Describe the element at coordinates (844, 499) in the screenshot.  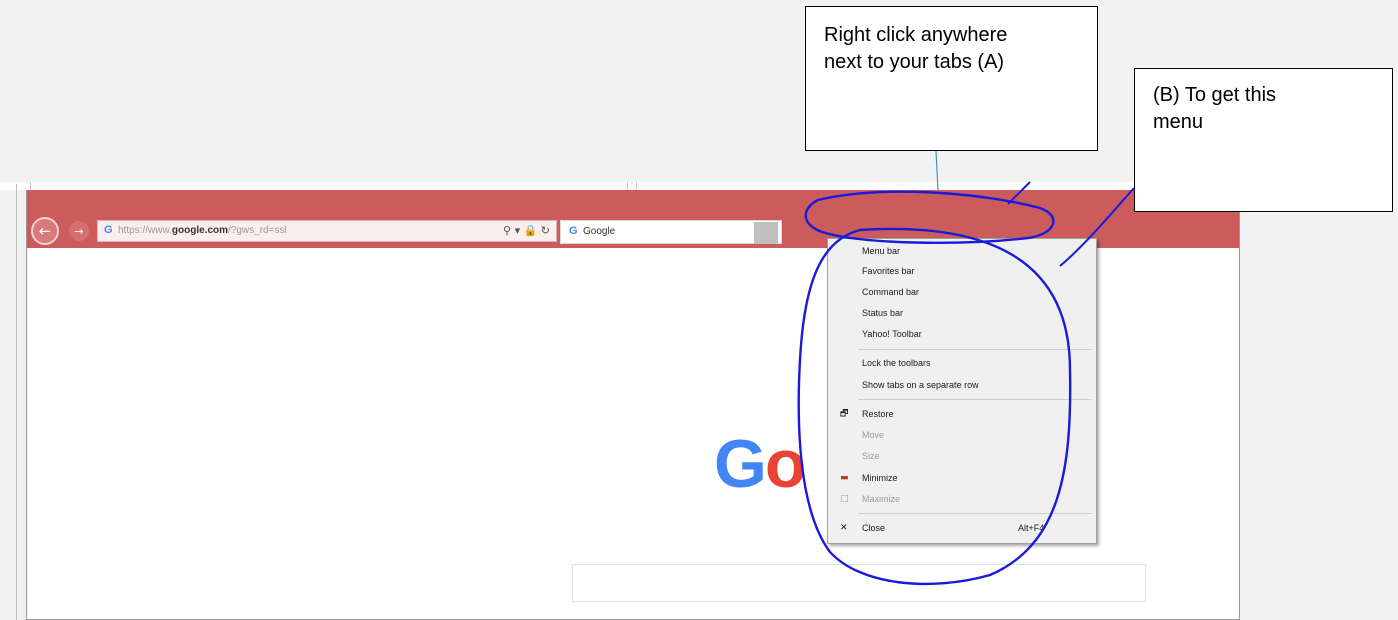
I see `maximize-icon: □` at that location.